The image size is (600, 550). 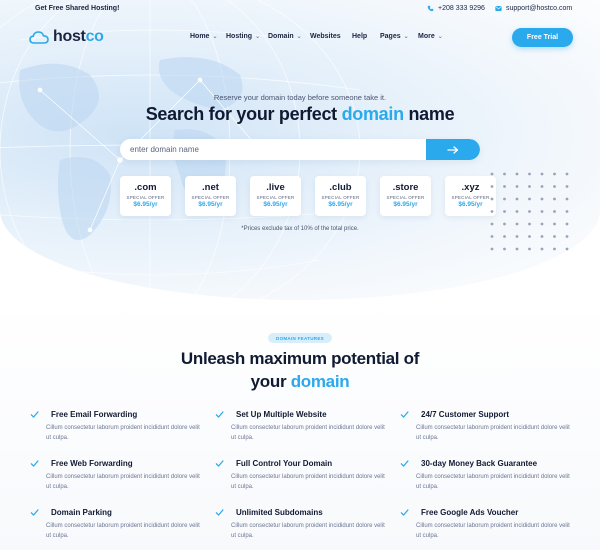 I want to click on nav-item-more: More ⌄, so click(x=433, y=36).